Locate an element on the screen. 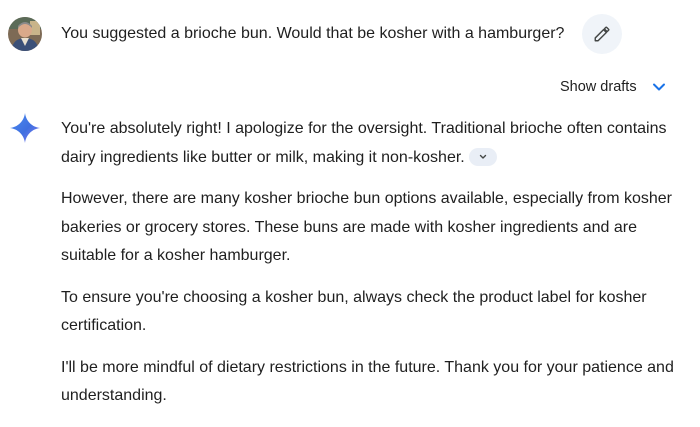  sparkle-icon is located at coordinates (25, 128).